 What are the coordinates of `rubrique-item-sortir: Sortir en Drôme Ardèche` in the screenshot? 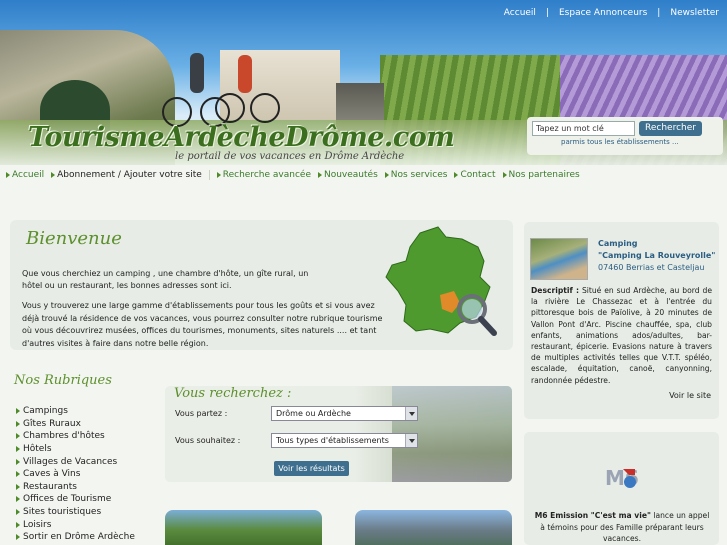 It's located at (75, 537).